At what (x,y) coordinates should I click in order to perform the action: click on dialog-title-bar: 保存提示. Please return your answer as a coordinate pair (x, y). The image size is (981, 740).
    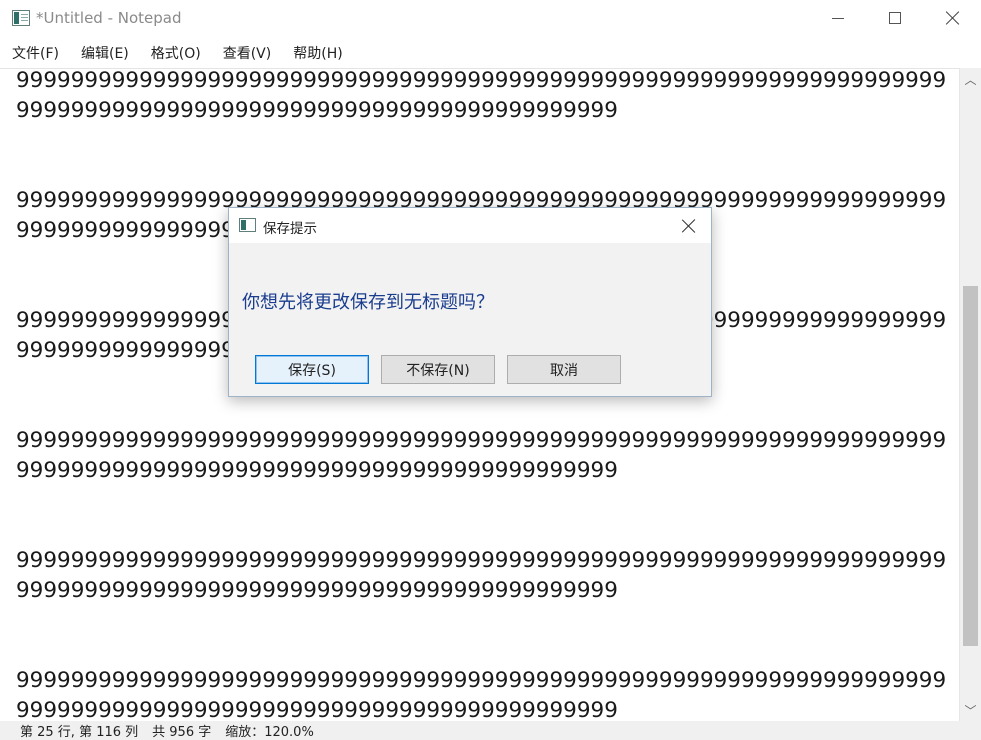
    Looking at the image, I should click on (470, 225).